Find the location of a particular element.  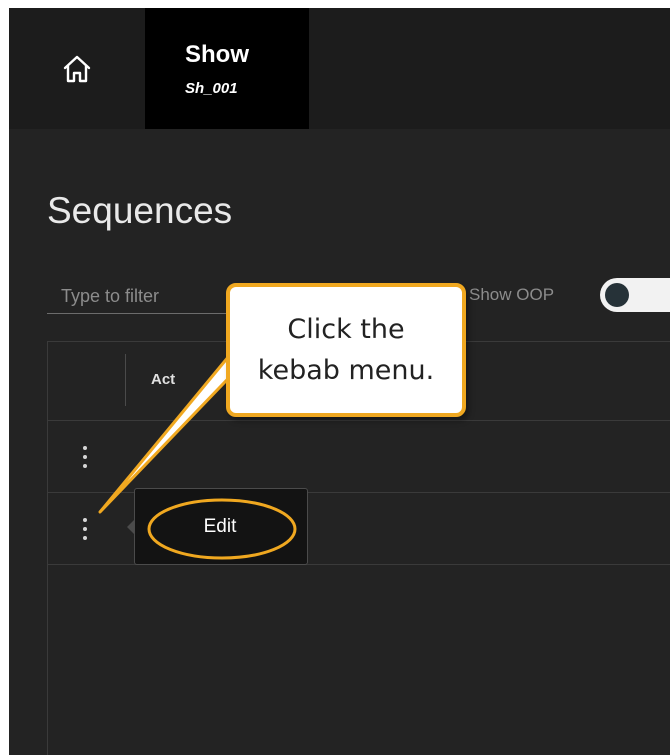

menu-item-edit: Edit is located at coordinates (220, 527).